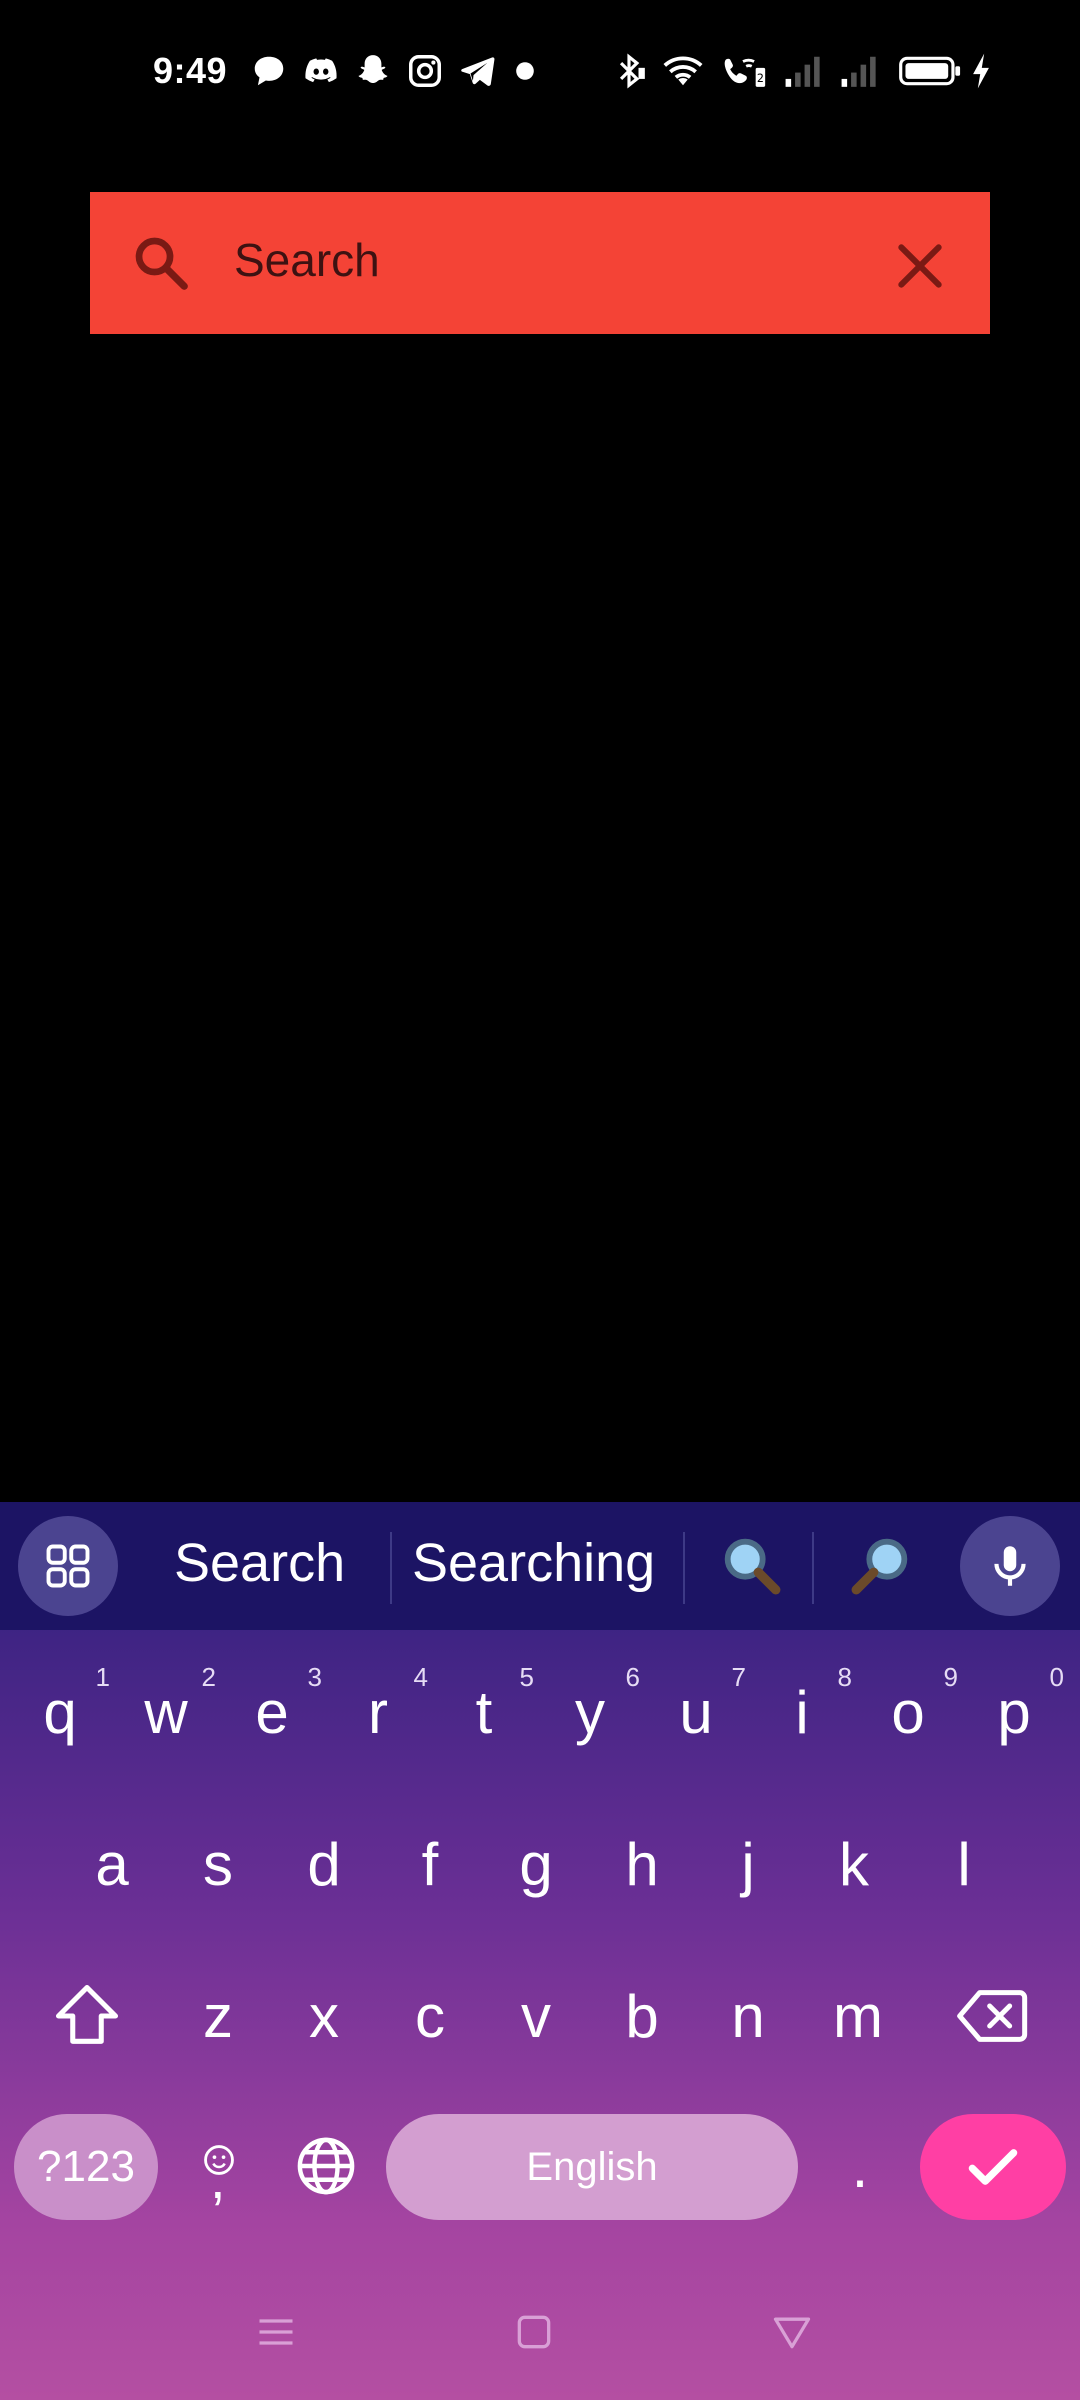 Image resolution: width=1080 pixels, height=2400 pixels. Describe the element at coordinates (269, 71) in the screenshot. I see `chat-bubble-icon` at that location.